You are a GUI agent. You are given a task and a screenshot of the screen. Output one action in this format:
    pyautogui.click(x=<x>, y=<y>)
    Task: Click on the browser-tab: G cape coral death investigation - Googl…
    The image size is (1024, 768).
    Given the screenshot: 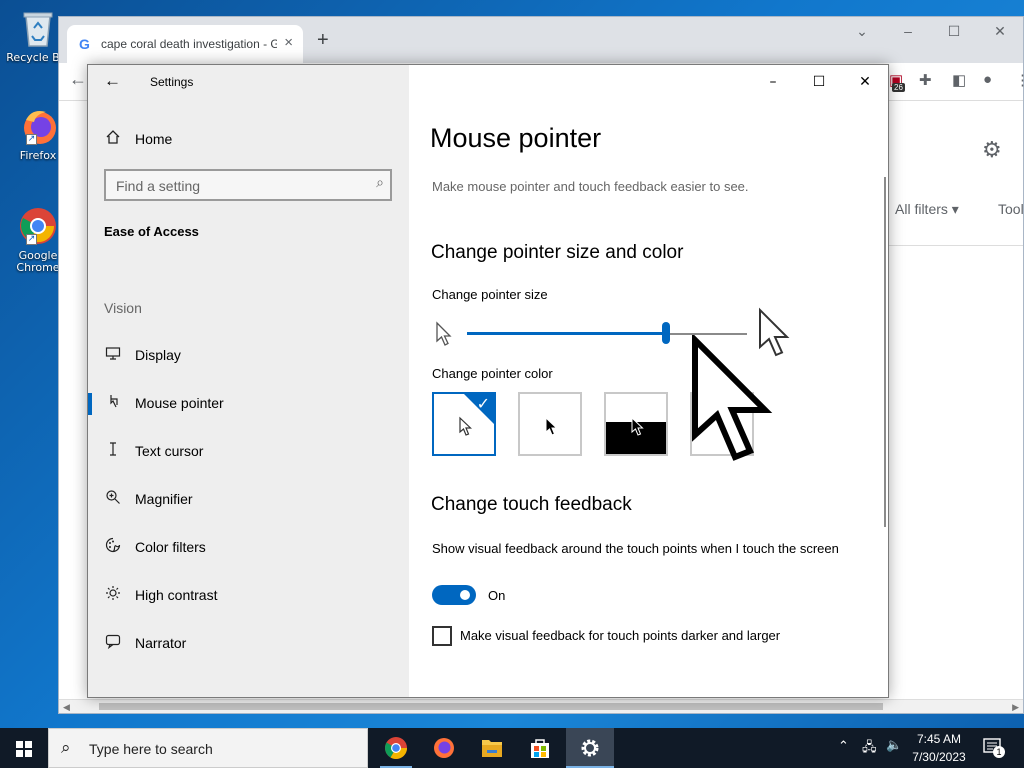 What is the action you would take?
    pyautogui.click(x=185, y=44)
    